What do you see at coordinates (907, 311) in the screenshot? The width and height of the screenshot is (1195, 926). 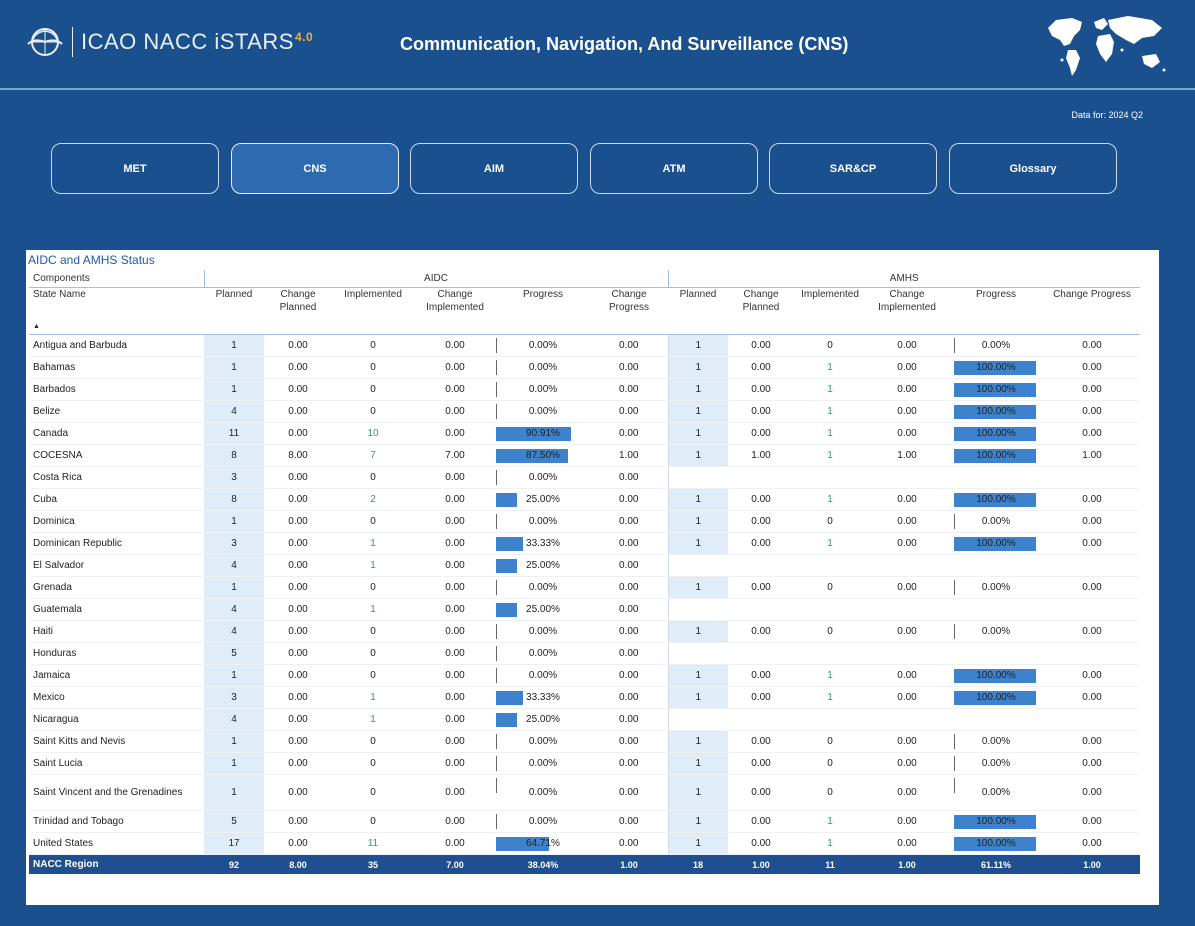 I see `amhs-change-implemented-header: Change Implemented` at bounding box center [907, 311].